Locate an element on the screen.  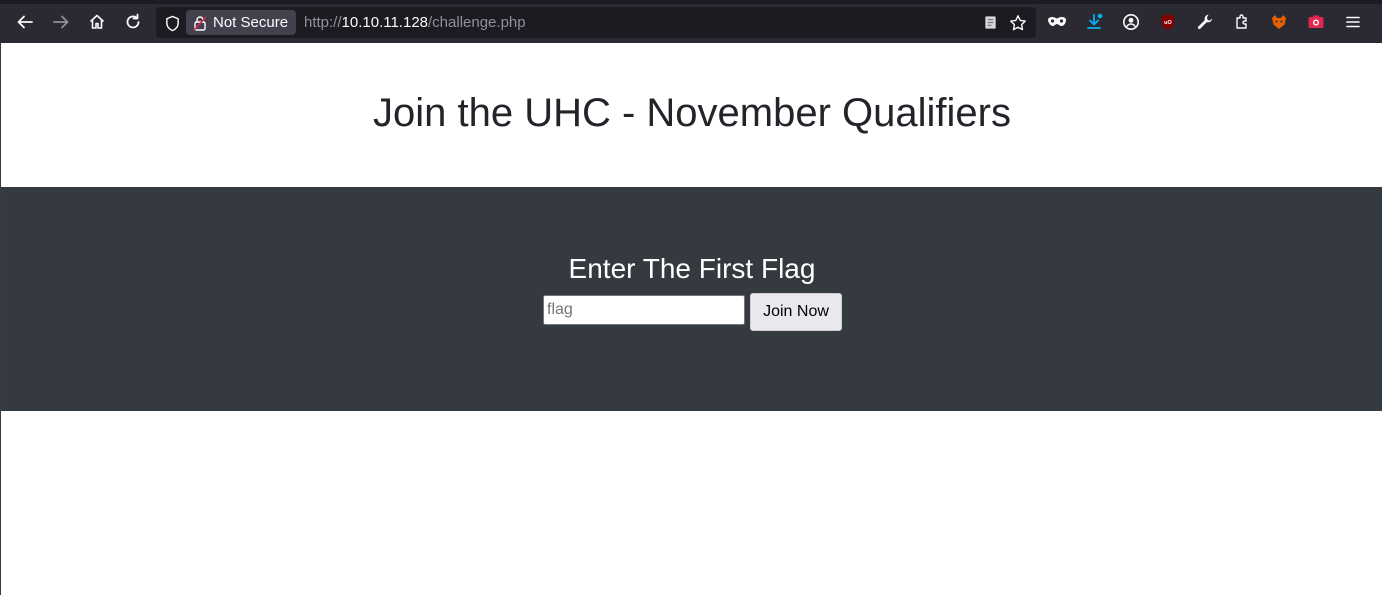
tools-icon is located at coordinates (1205, 22).